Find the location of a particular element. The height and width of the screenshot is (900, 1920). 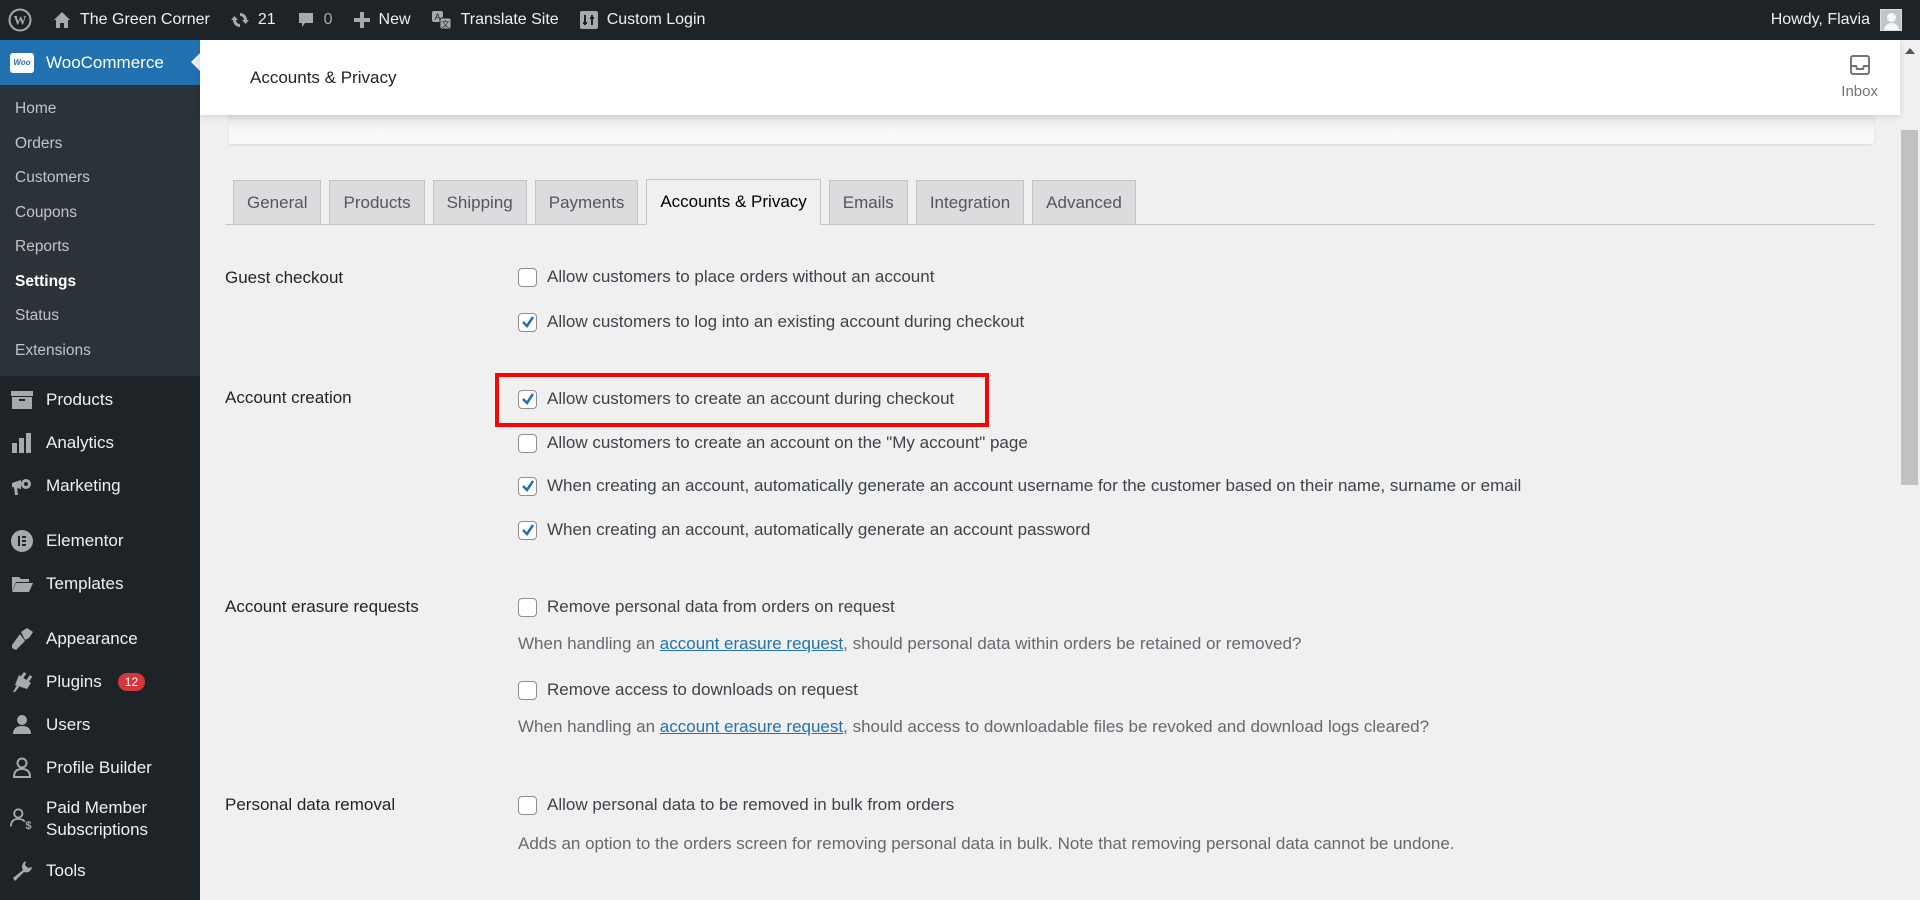

submenu-item-reports: Reports is located at coordinates (100, 247).